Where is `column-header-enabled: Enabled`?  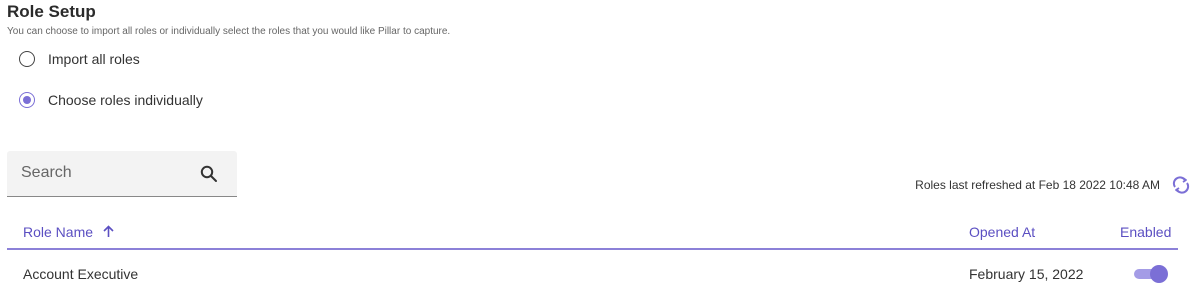 column-header-enabled: Enabled is located at coordinates (1145, 232).